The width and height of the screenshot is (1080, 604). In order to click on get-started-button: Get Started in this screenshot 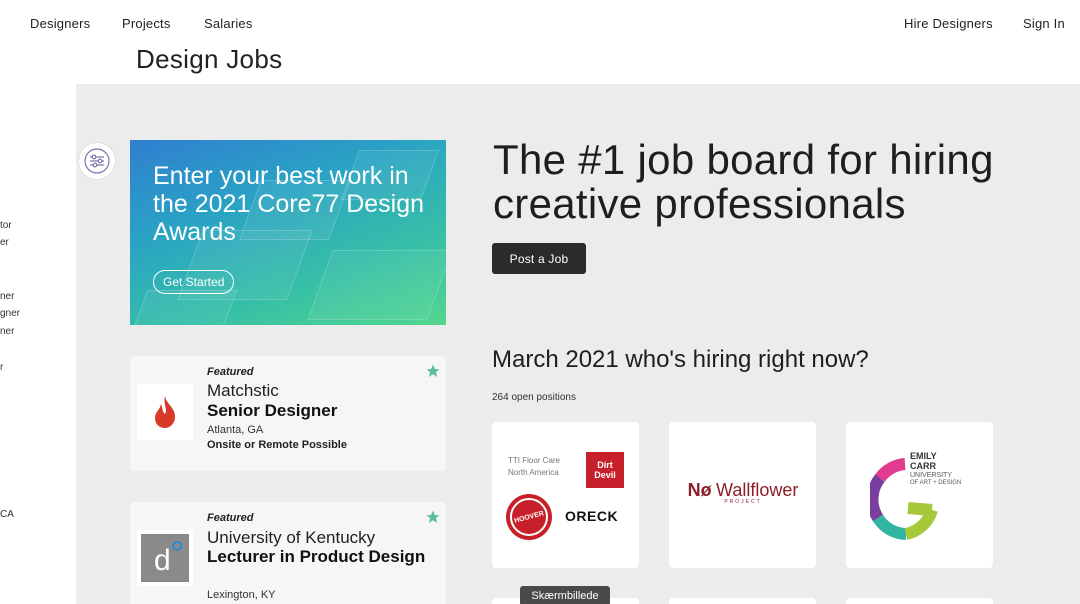, I will do `click(194, 282)`.